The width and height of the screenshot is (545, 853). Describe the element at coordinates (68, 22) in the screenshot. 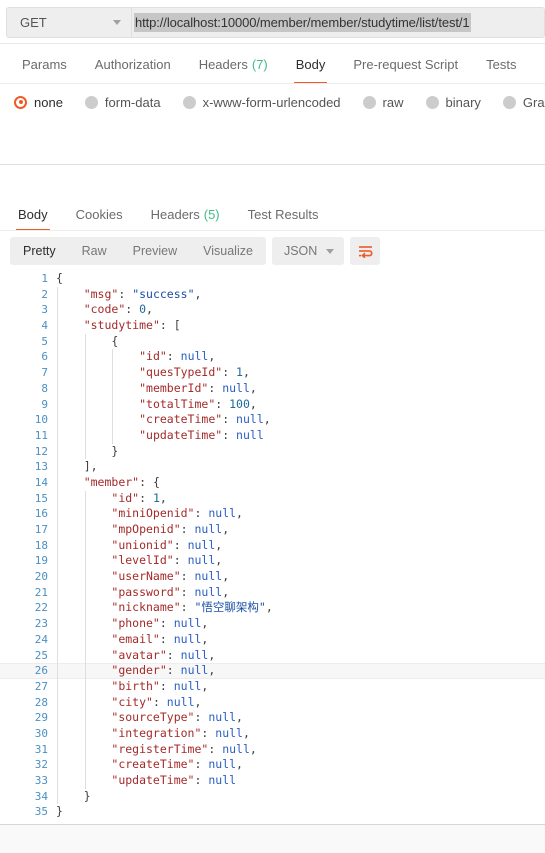

I see `http-method-select: GET` at that location.